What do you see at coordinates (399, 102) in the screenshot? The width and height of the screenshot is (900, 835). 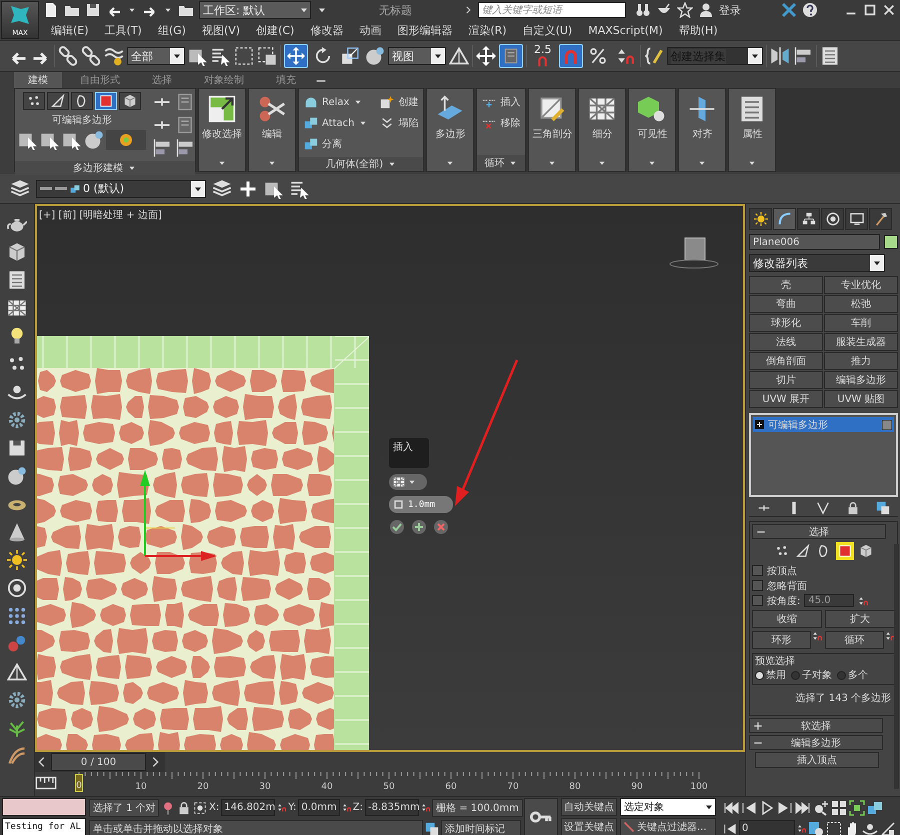 I see `ribbon-button: 创建` at bounding box center [399, 102].